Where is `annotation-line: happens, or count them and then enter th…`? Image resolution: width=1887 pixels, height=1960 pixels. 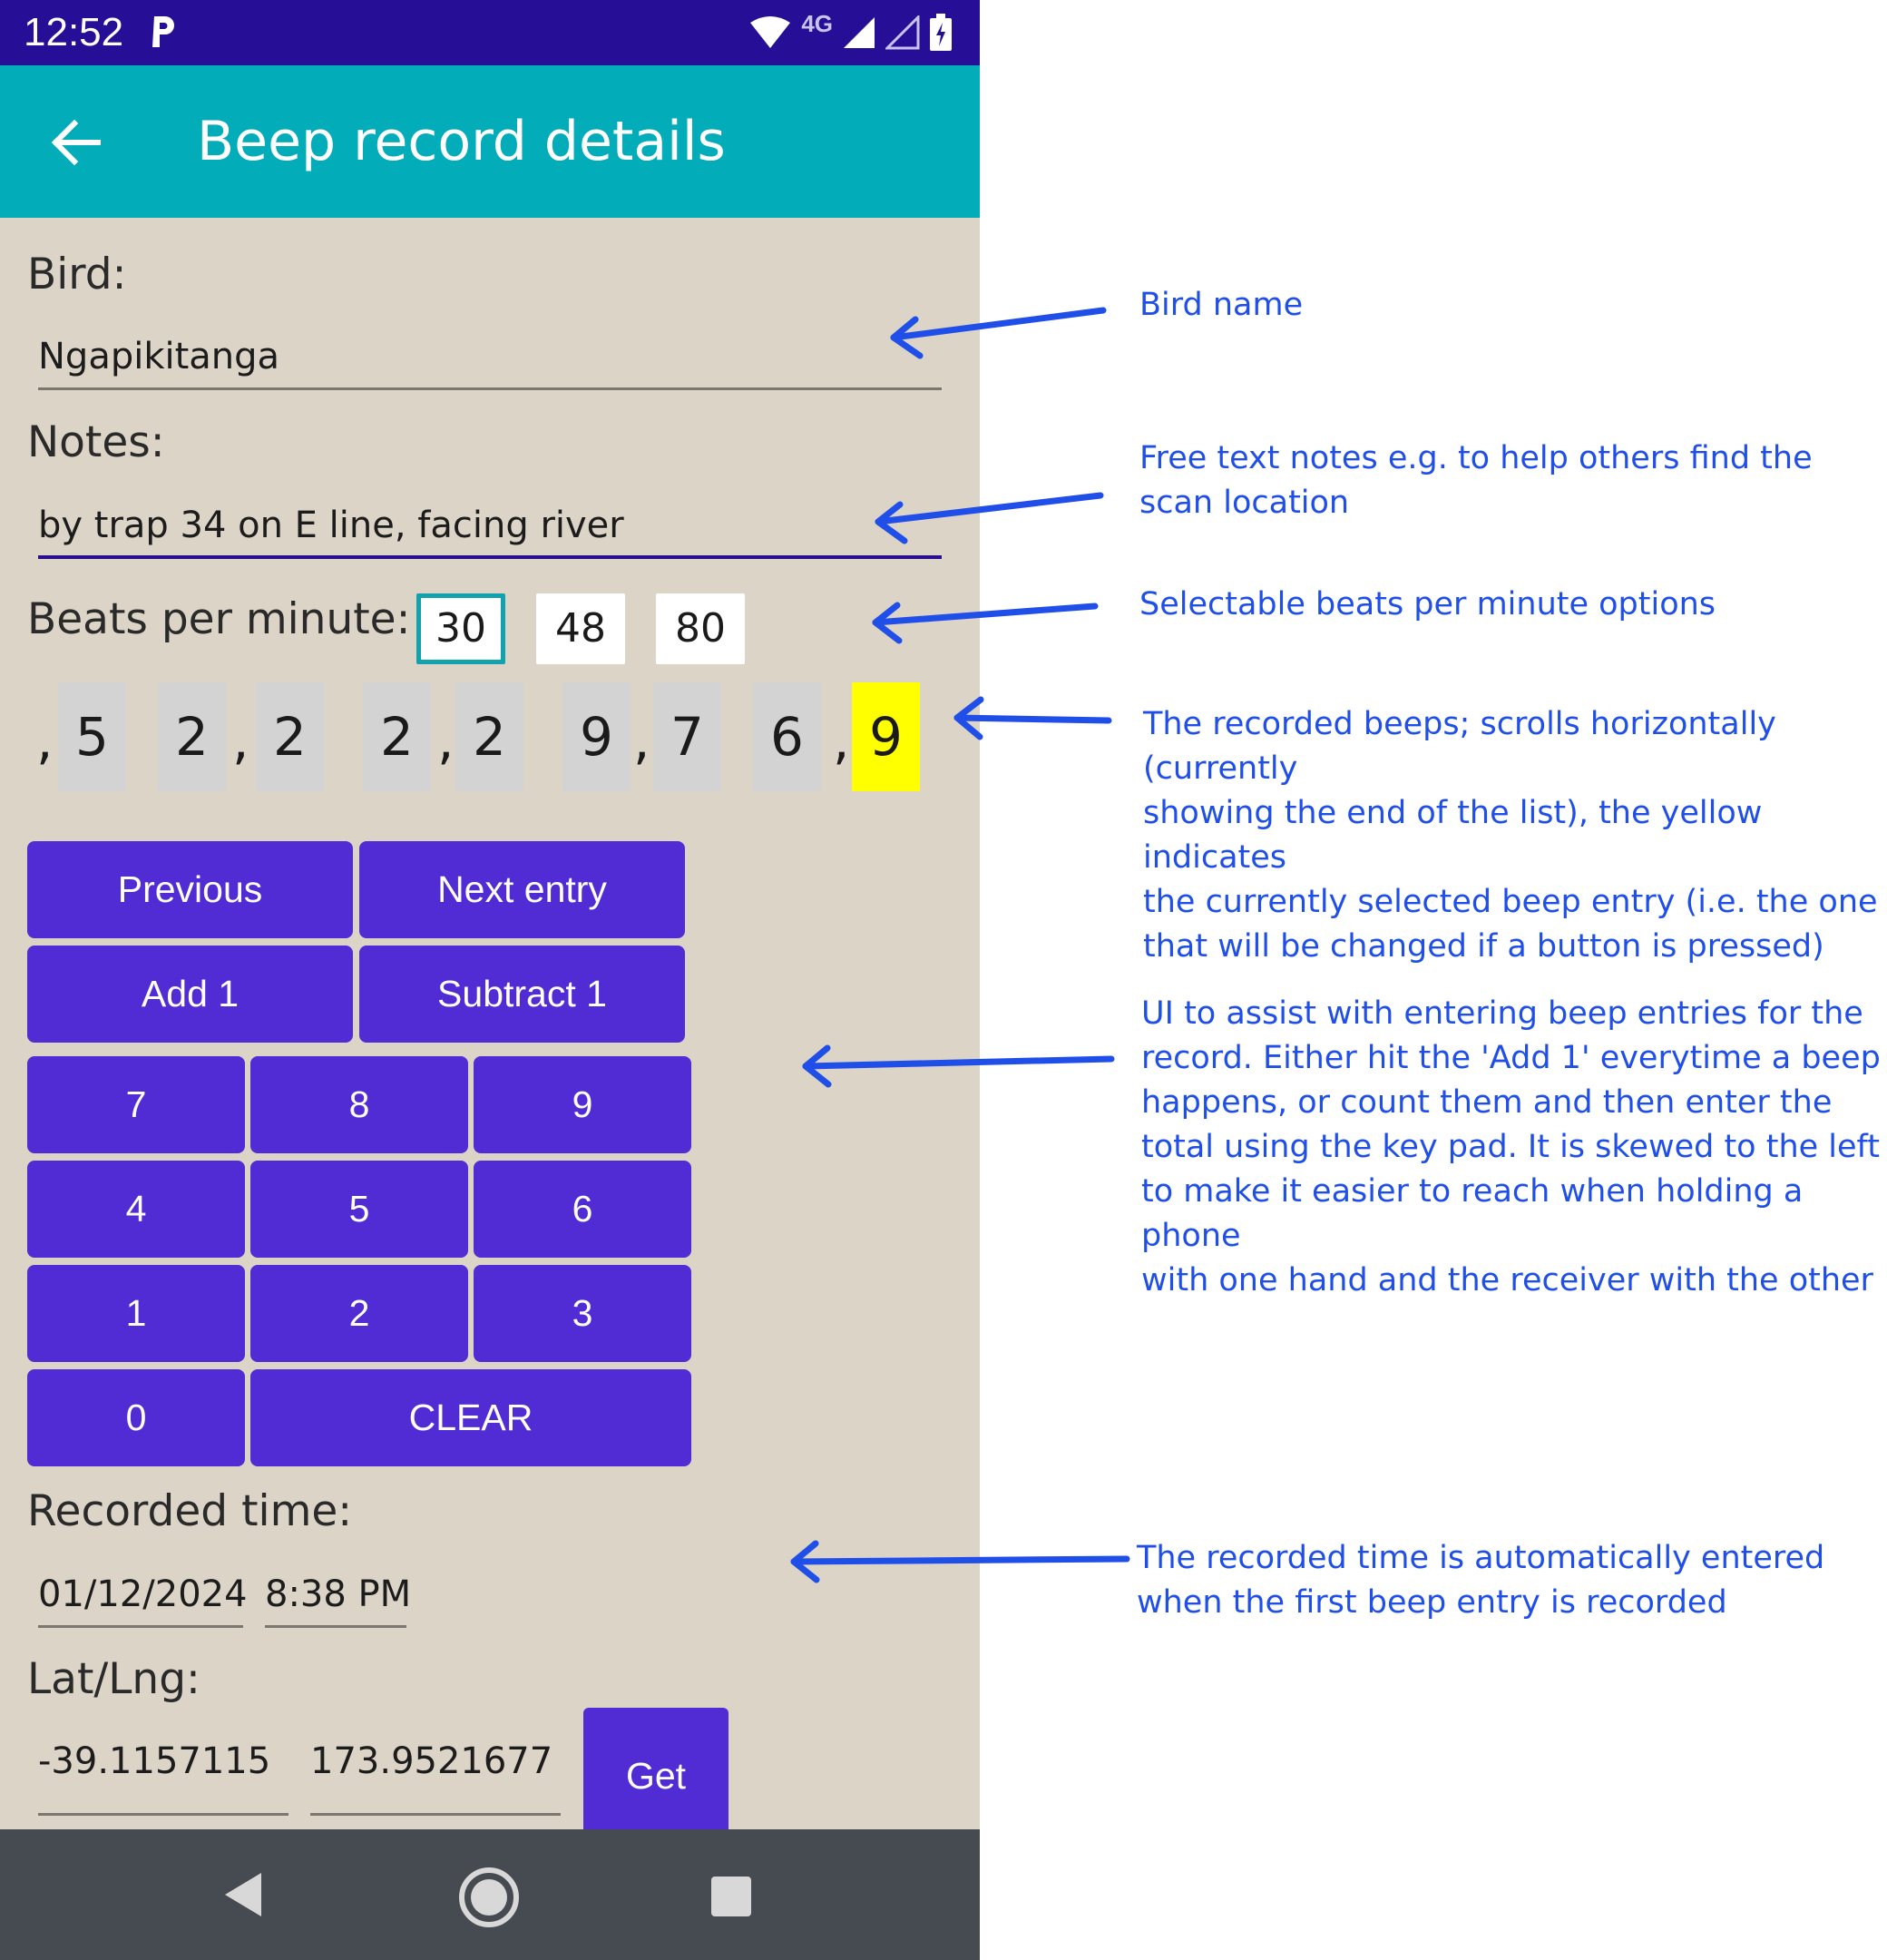
annotation-line: happens, or count them and then enter th… is located at coordinates (1487, 1102).